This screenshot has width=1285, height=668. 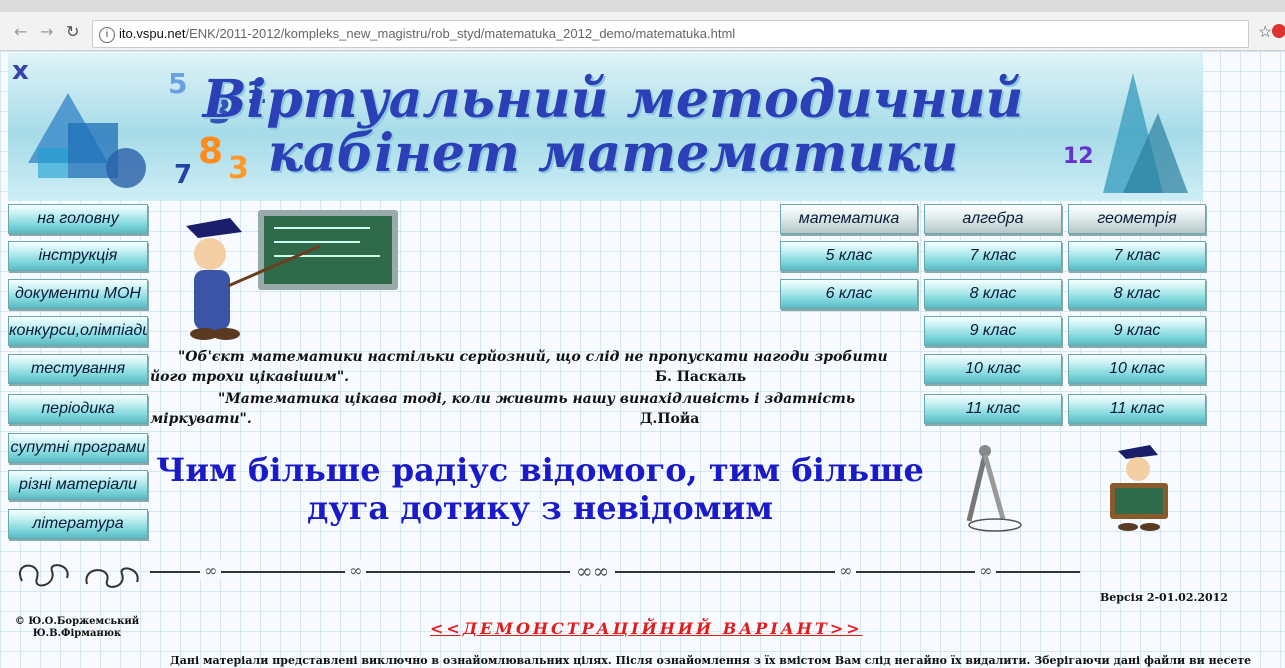 What do you see at coordinates (1278, 31) in the screenshot?
I see `extension-icon` at bounding box center [1278, 31].